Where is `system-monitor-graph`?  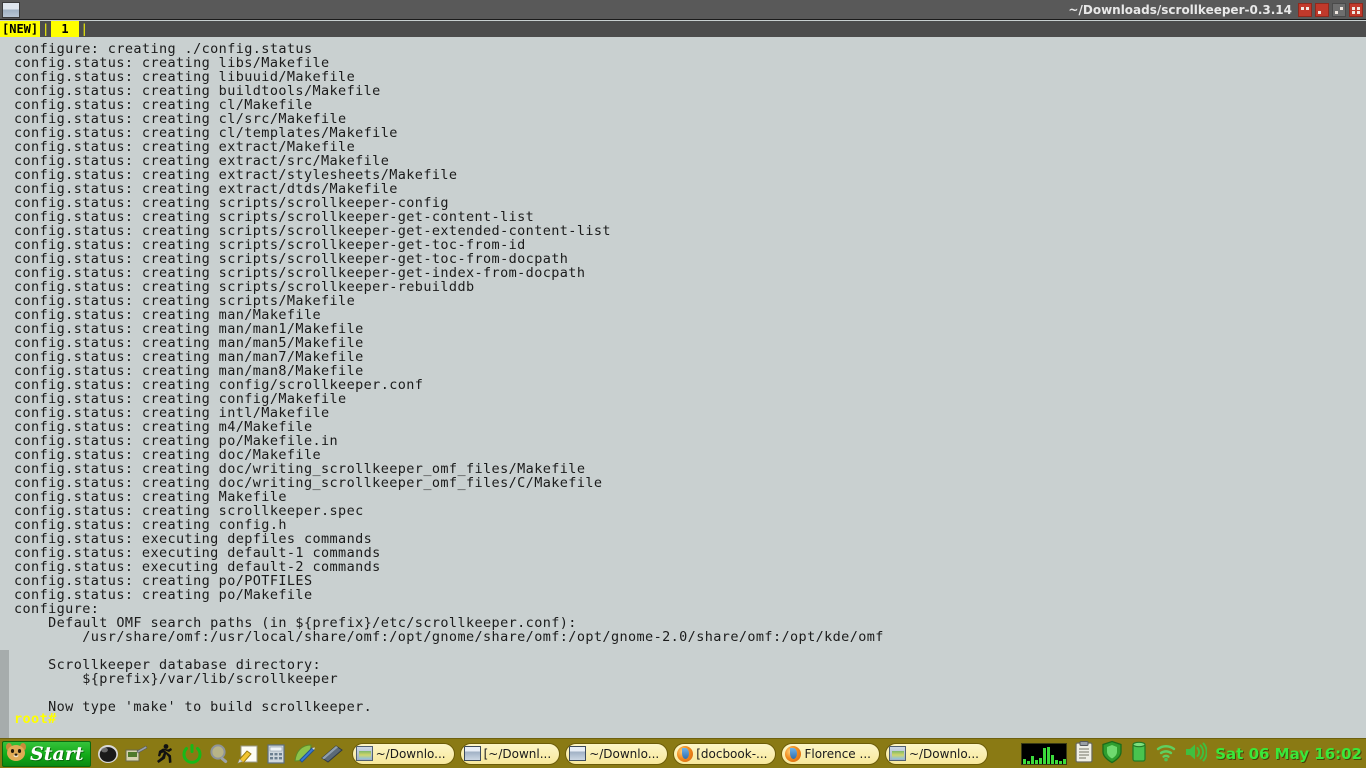
system-monitor-graph is located at coordinates (1044, 753).